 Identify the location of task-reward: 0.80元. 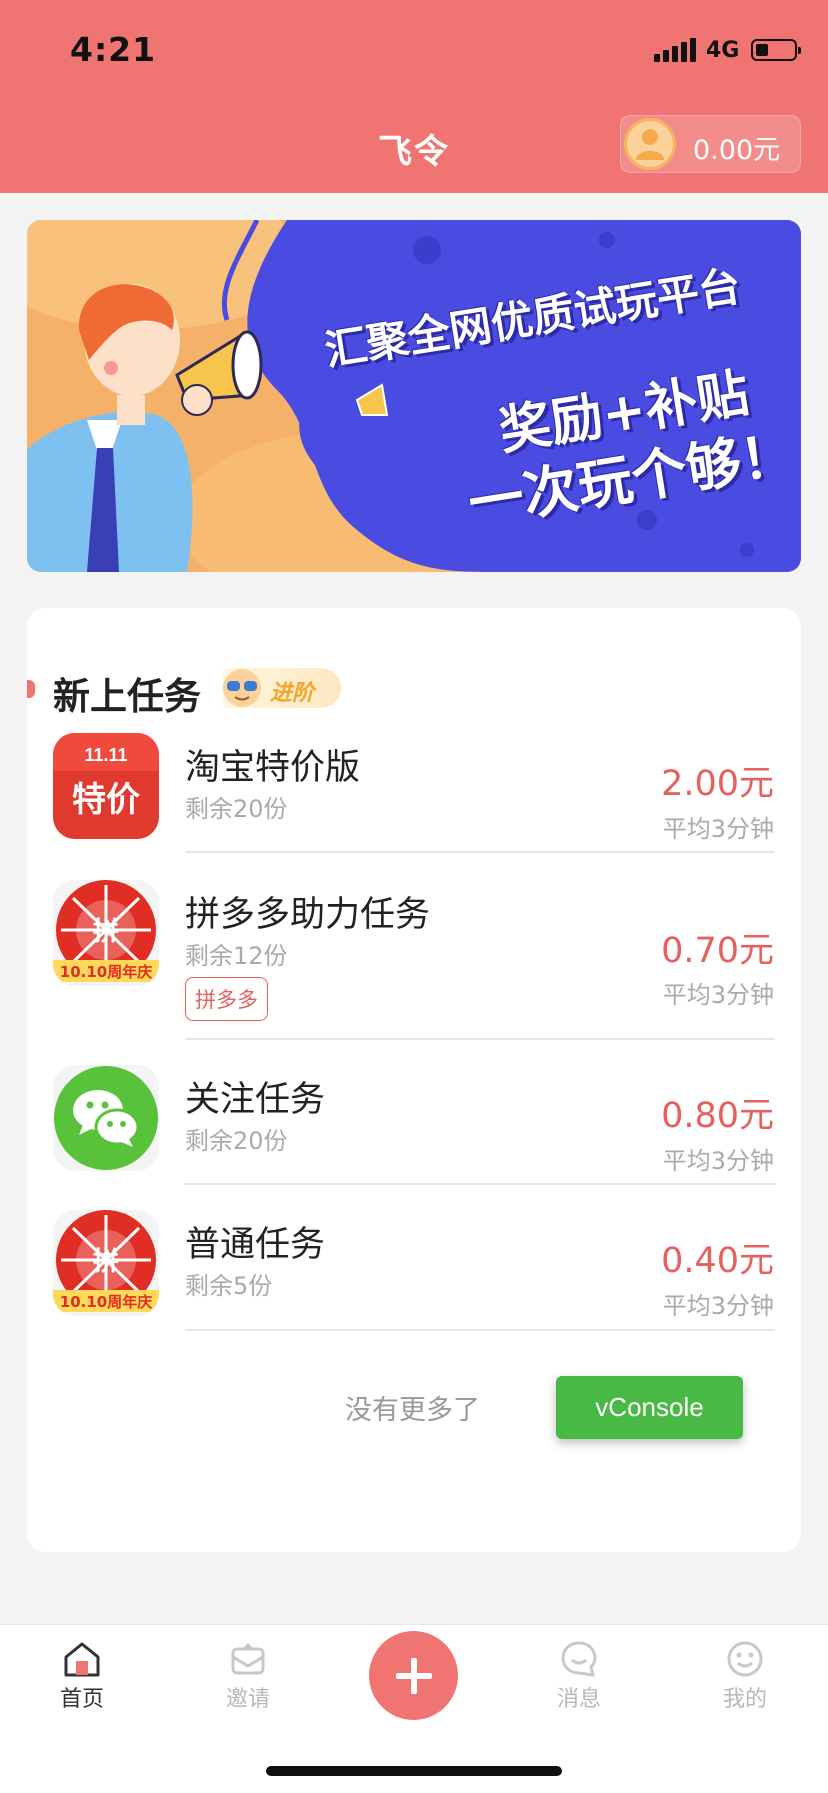
(717, 1116).